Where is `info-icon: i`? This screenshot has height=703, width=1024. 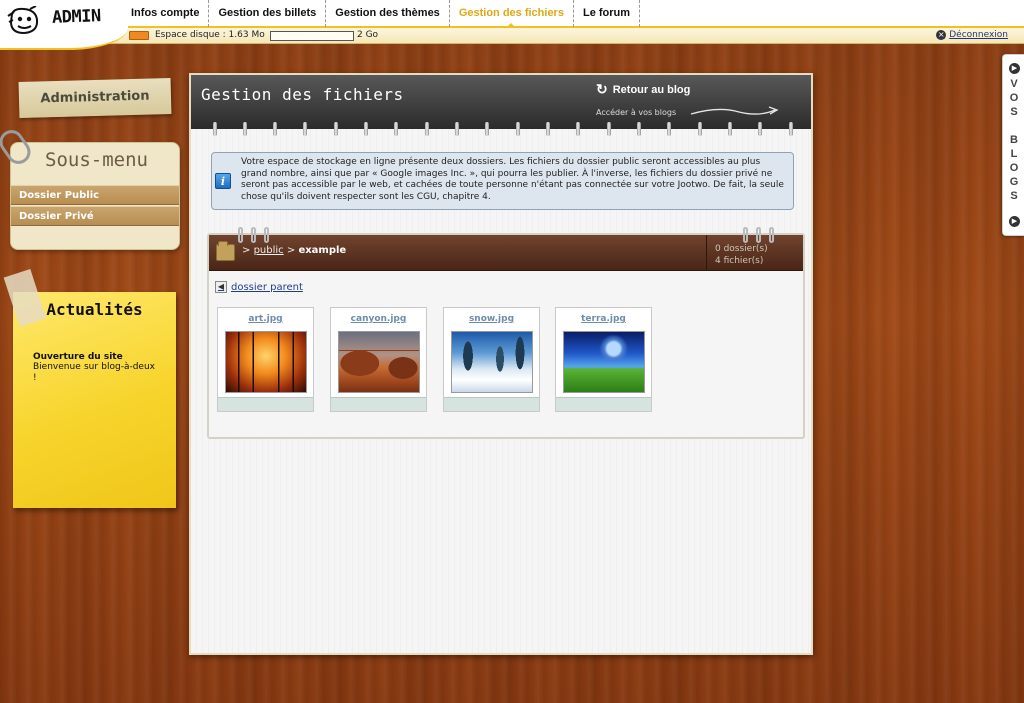
info-icon: i is located at coordinates (223, 181).